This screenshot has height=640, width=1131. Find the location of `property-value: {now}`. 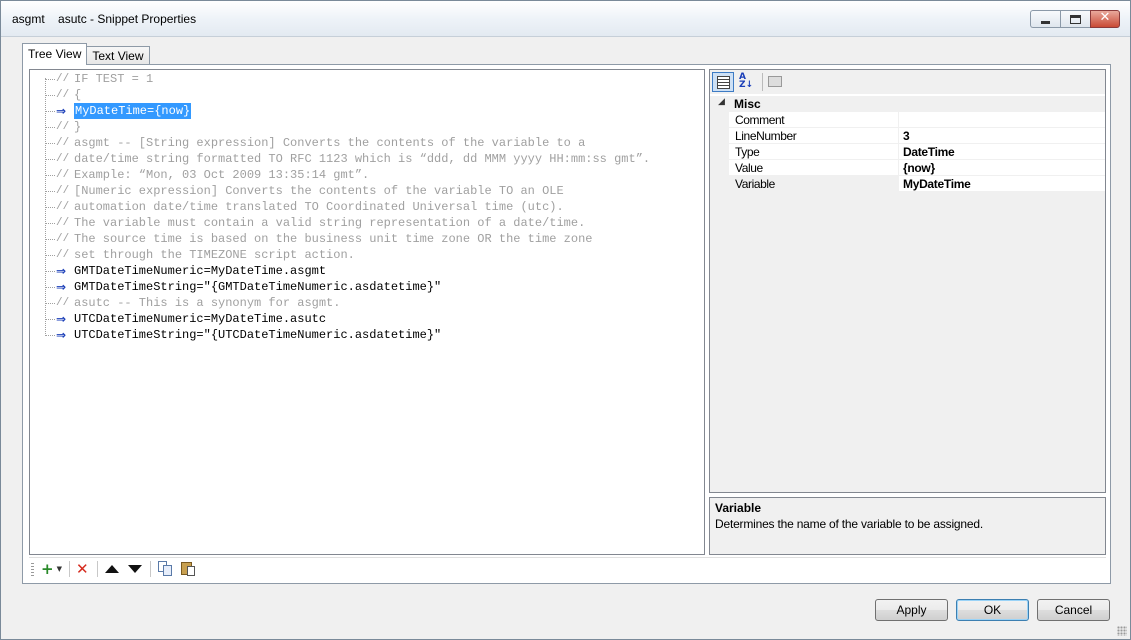

property-value: {now} is located at coordinates (919, 168).